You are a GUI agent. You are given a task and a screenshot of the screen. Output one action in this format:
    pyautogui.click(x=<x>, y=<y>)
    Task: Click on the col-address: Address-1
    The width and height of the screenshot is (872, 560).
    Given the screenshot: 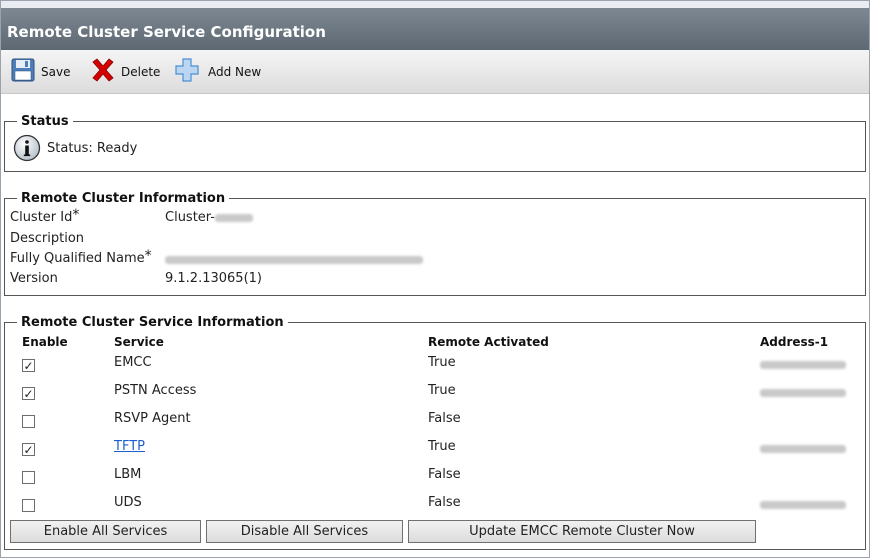 What is the action you would take?
    pyautogui.click(x=794, y=342)
    